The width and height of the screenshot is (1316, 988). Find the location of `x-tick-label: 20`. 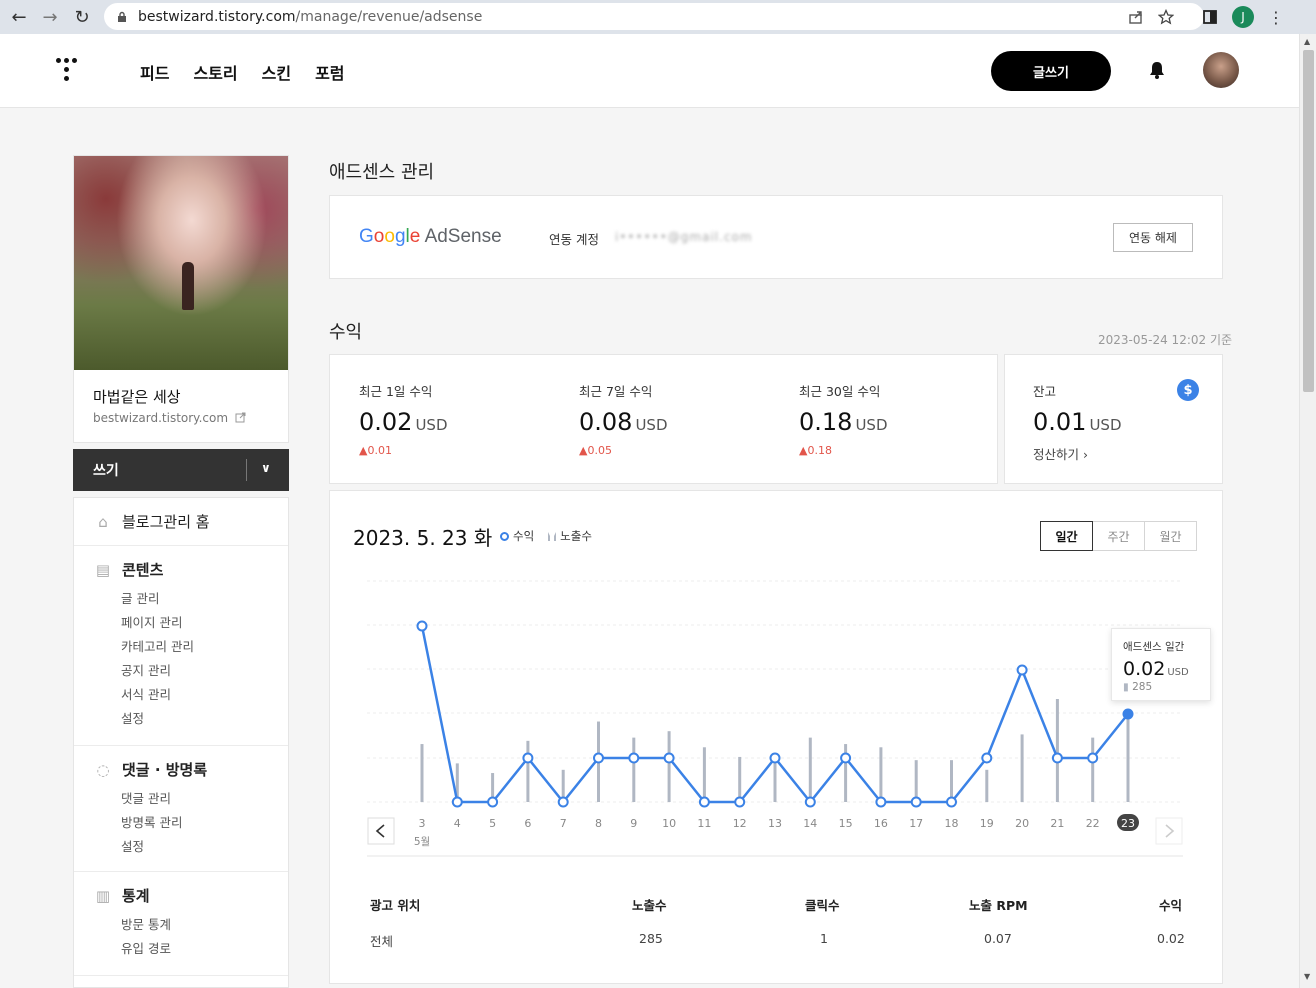

x-tick-label: 20 is located at coordinates (1022, 823).